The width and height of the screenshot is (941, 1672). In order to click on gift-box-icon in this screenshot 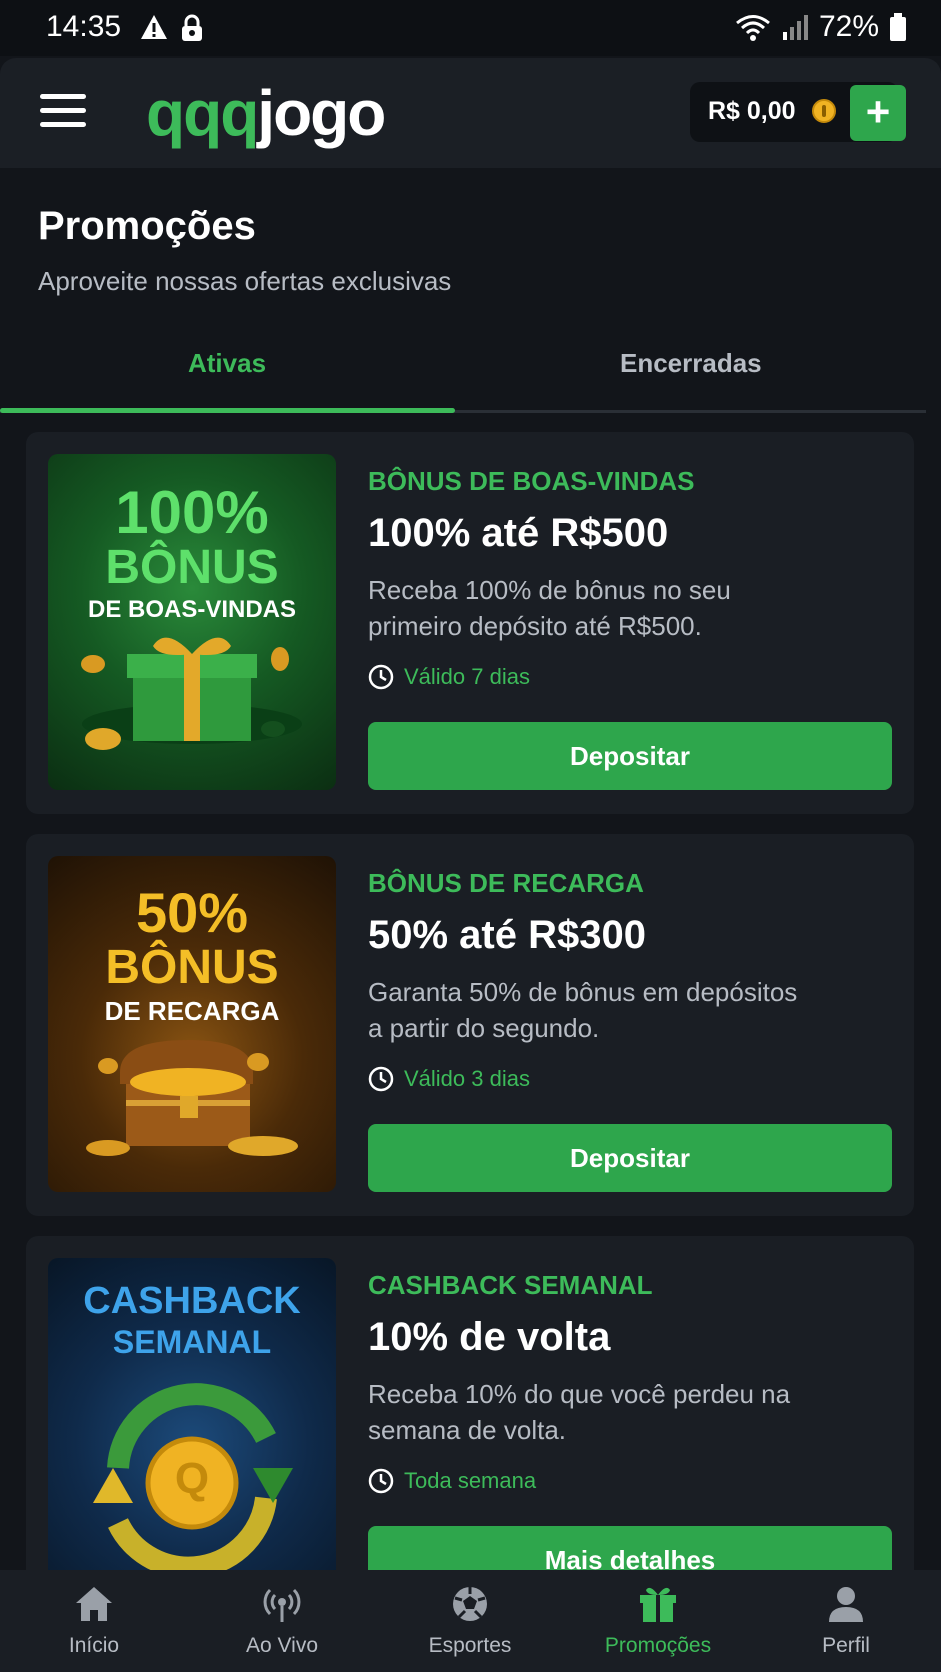, I will do `click(191, 693)`.